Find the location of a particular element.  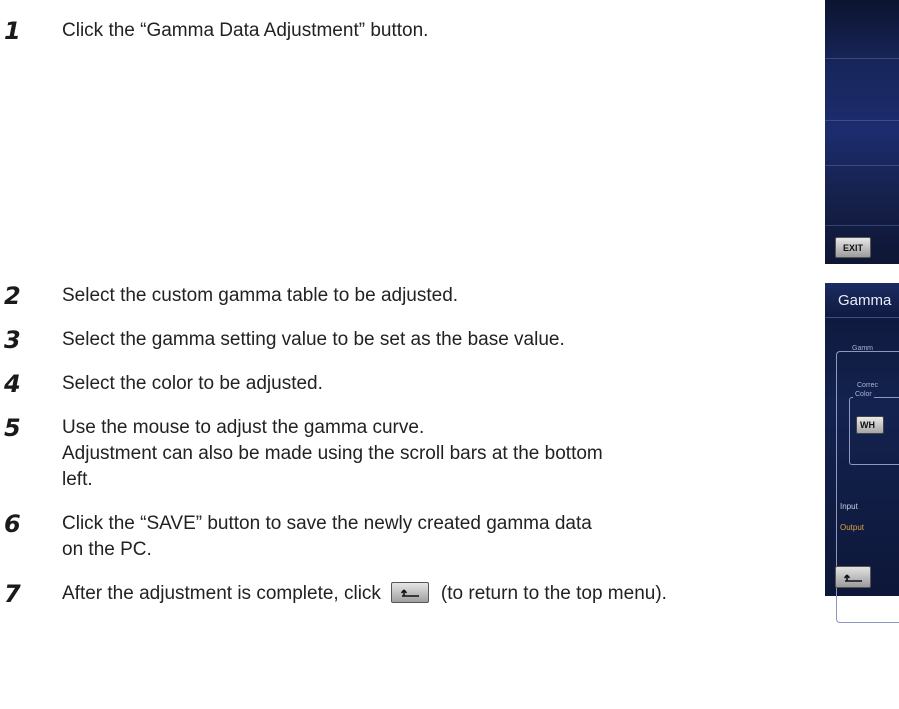

step-number: 2 is located at coordinates (12, 296).